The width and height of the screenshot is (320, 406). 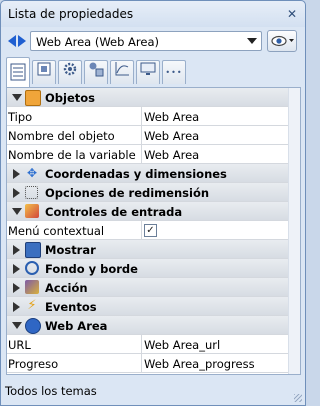 I want to click on status-text: Todos los temas, so click(x=51, y=391).